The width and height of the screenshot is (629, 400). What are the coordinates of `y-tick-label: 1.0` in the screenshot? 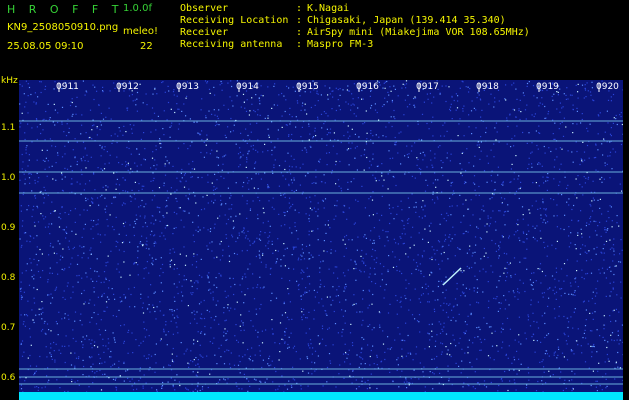 It's located at (8, 178).